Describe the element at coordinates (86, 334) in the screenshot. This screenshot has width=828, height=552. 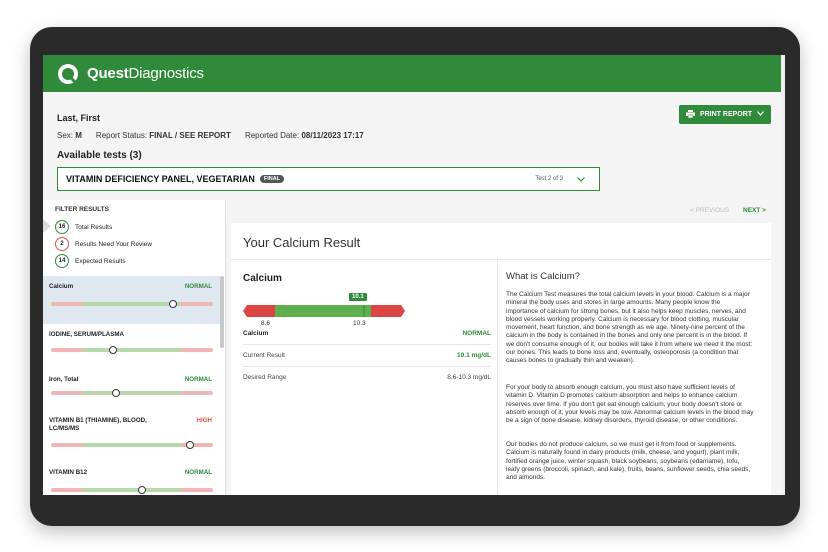
I see `result-name: IODINE, SERUM/PLASMA` at that location.